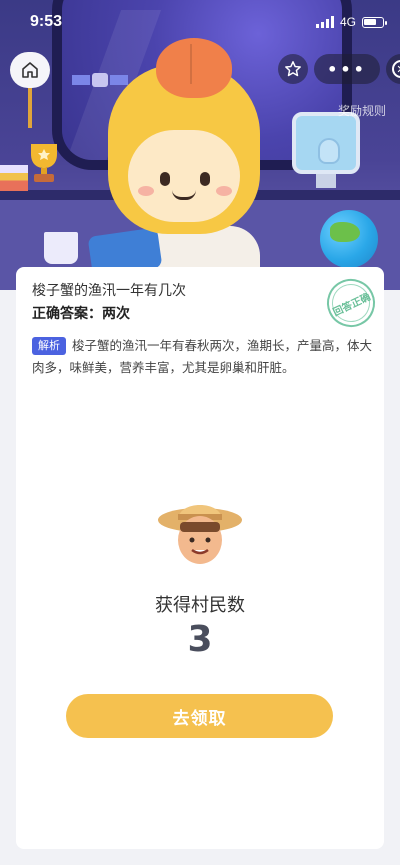 The width and height of the screenshot is (400, 865). What do you see at coordinates (347, 22) in the screenshot?
I see `network-type: 4G` at bounding box center [347, 22].